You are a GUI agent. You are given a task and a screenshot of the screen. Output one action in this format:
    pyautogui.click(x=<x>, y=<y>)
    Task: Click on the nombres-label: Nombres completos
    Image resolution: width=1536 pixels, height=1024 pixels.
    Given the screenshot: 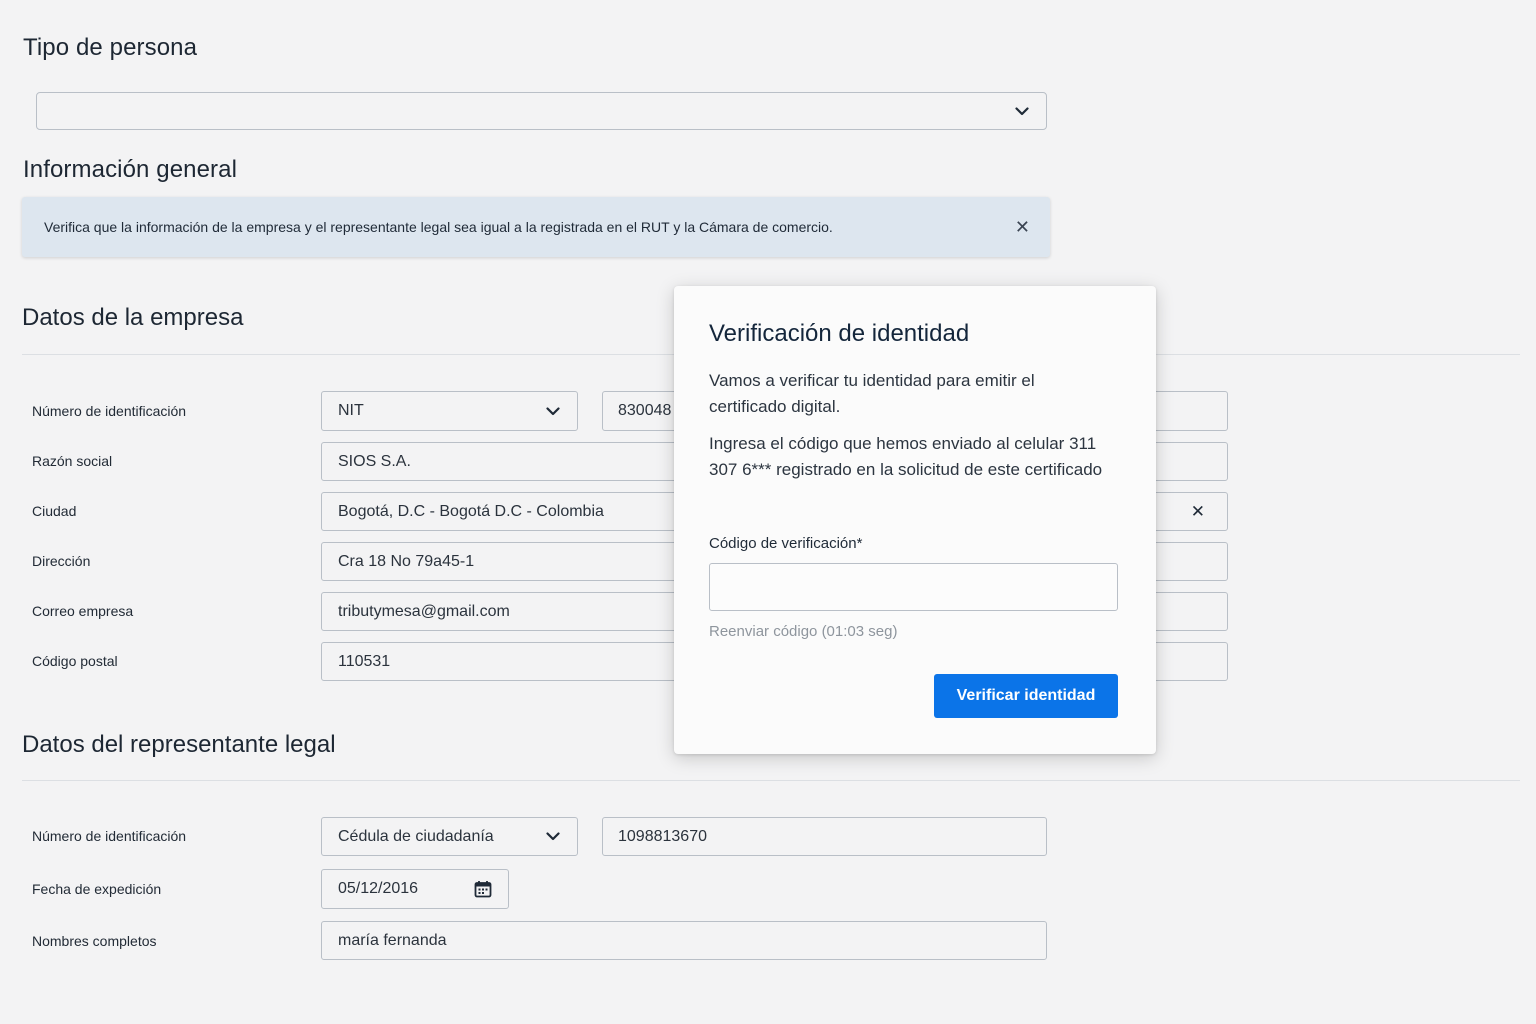 What is the action you would take?
    pyautogui.click(x=94, y=941)
    